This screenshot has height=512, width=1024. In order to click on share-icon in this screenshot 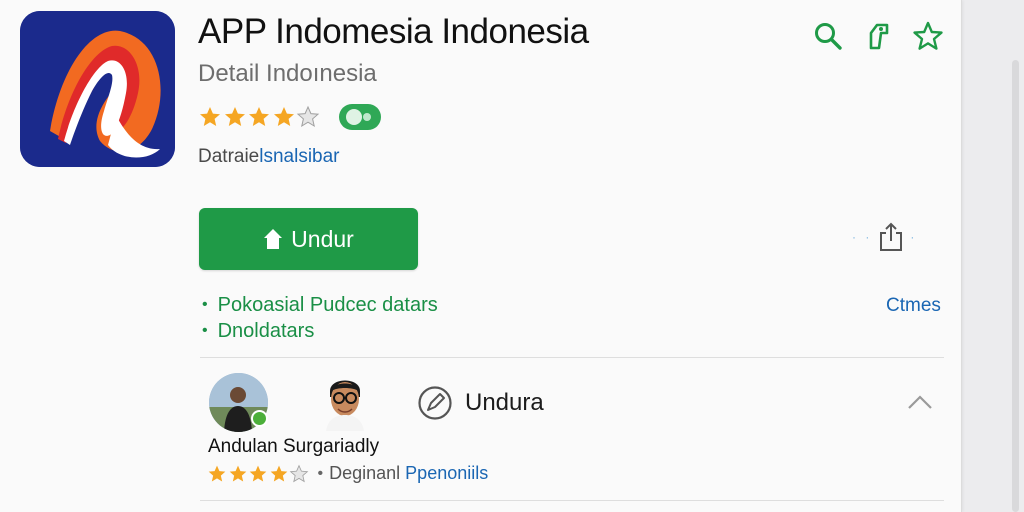, I will do `click(891, 237)`.